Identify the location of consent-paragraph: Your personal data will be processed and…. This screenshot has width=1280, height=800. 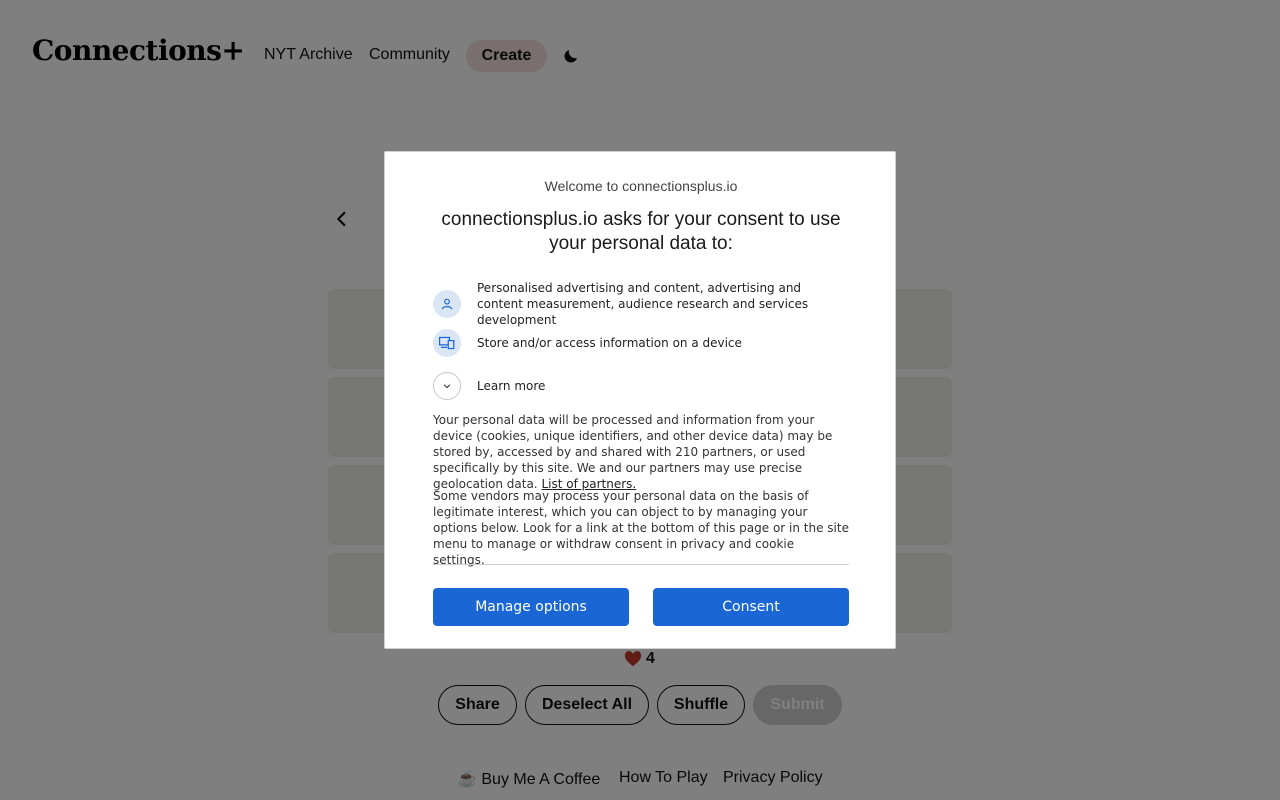
(641, 452).